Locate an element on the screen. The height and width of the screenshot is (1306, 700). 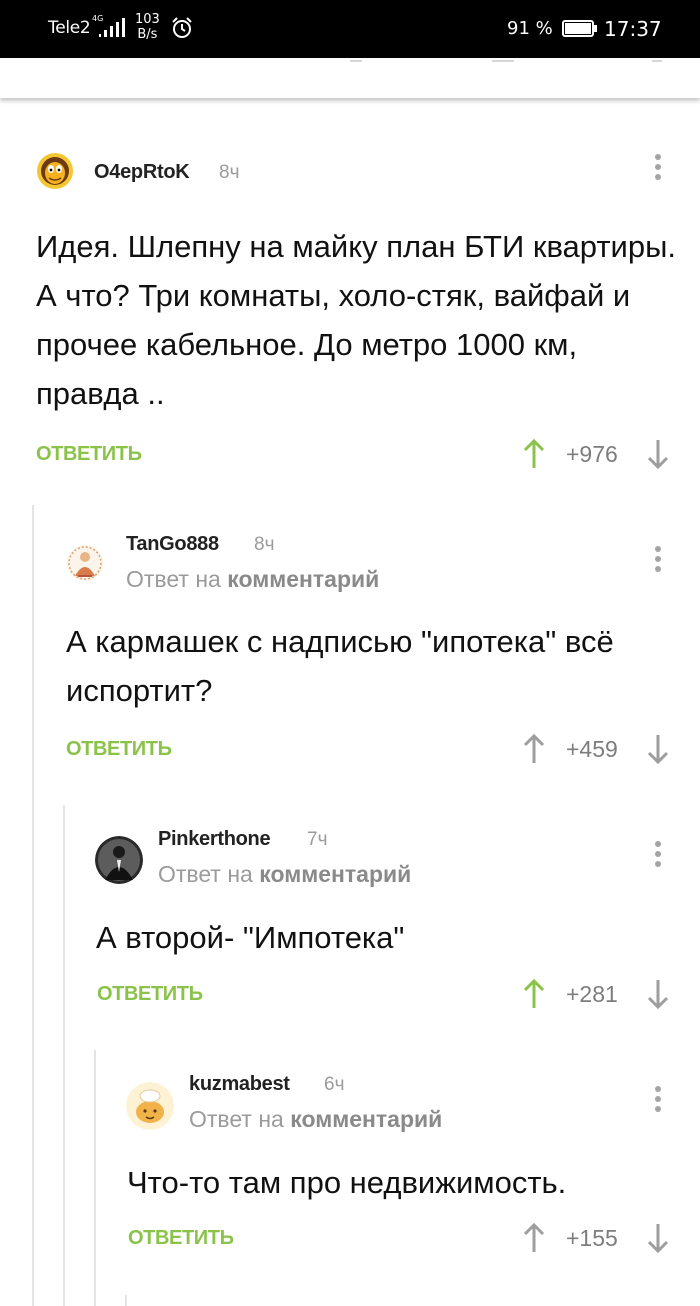
alarm-icon is located at coordinates (182, 27).